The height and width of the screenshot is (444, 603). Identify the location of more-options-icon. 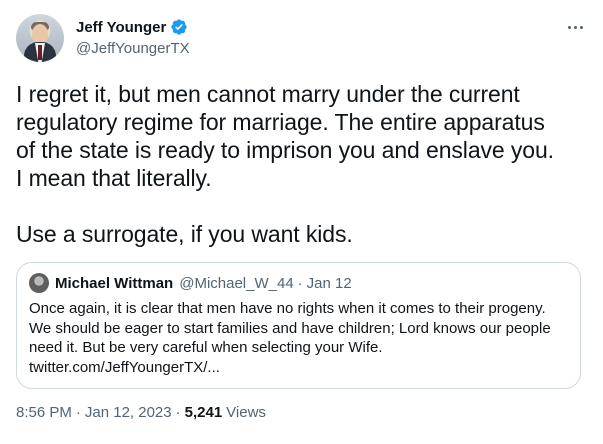
(575, 27).